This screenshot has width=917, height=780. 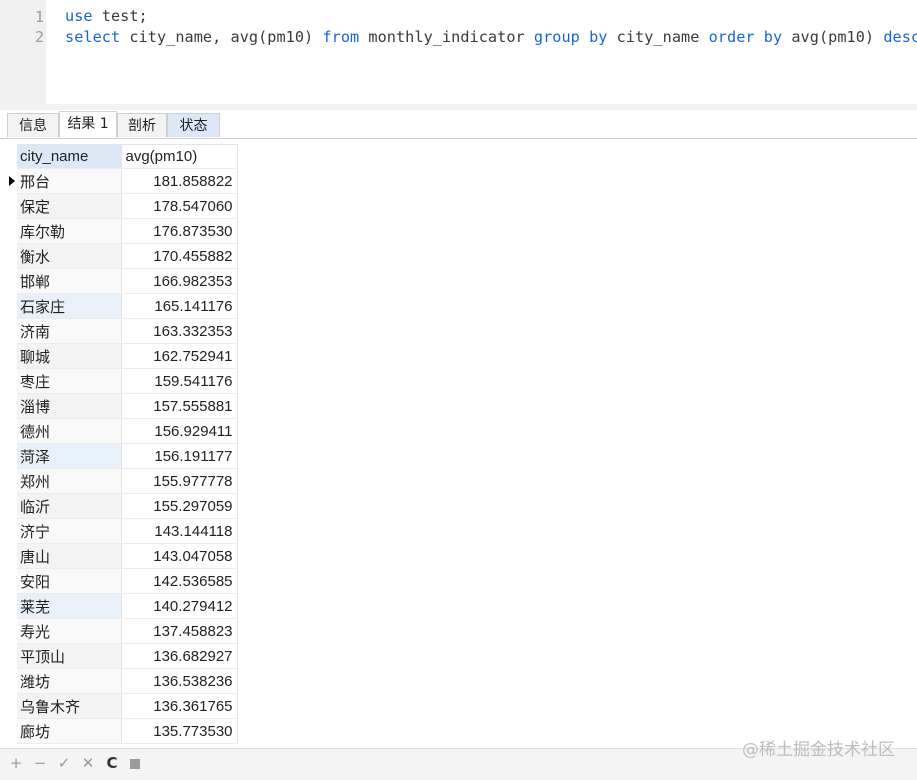 What do you see at coordinates (69, 256) in the screenshot?
I see `cell-city-name: 衡水` at bounding box center [69, 256].